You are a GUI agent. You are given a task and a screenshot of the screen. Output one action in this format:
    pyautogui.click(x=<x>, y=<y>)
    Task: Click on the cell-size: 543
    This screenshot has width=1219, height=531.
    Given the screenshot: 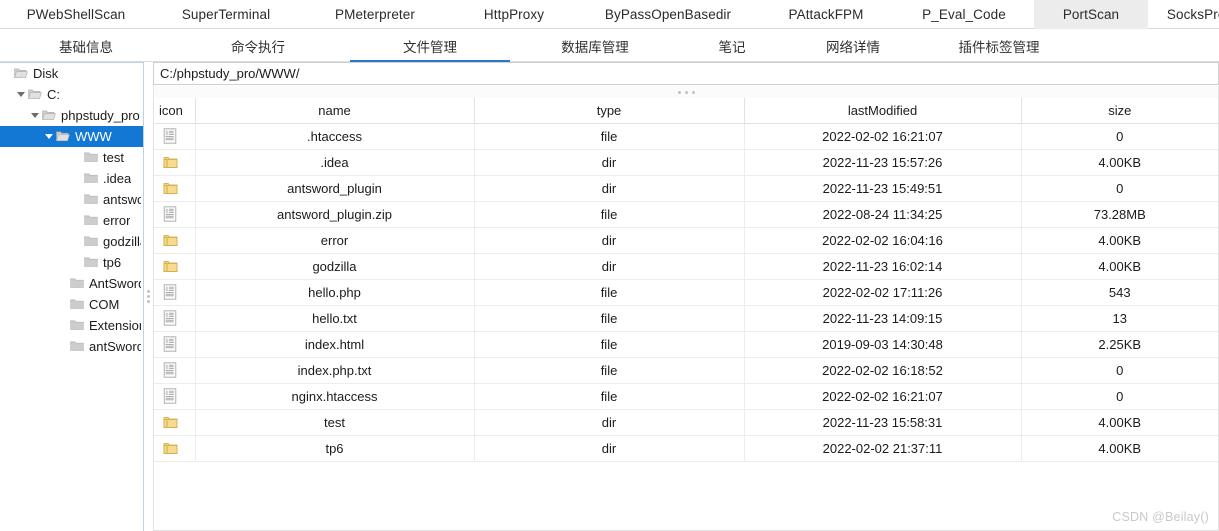 What is the action you would take?
    pyautogui.click(x=1119, y=292)
    